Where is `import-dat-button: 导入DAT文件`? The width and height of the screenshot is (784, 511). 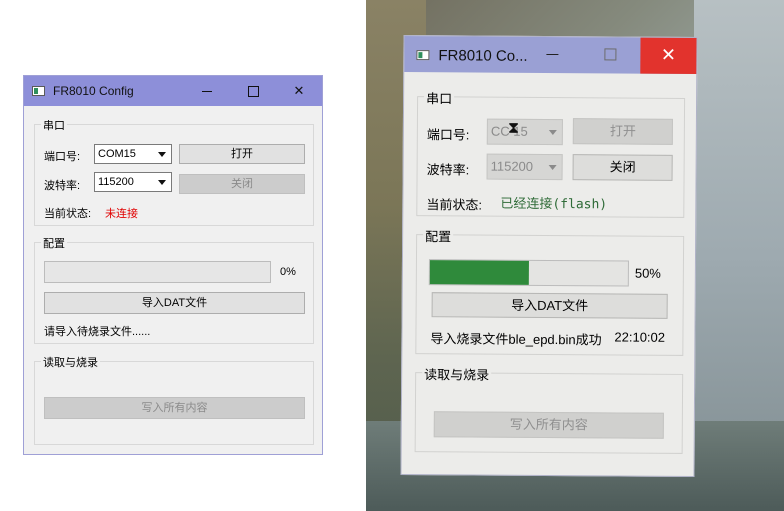
import-dat-button: 导入DAT文件 is located at coordinates (174, 303).